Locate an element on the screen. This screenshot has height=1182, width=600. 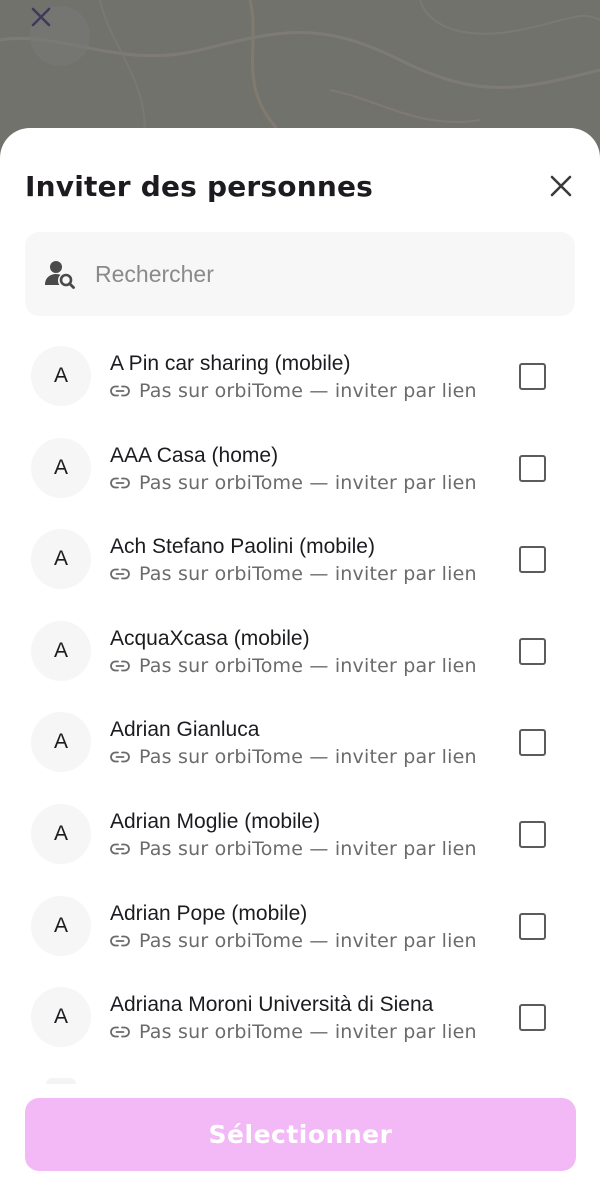
contact-name: Adriana Moroni Università di Siena is located at coordinates (272, 1005).